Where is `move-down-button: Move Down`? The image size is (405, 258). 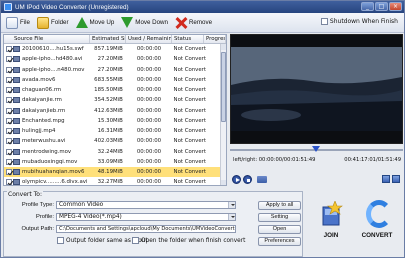 move-down-button: Move Down is located at coordinates (144, 23).